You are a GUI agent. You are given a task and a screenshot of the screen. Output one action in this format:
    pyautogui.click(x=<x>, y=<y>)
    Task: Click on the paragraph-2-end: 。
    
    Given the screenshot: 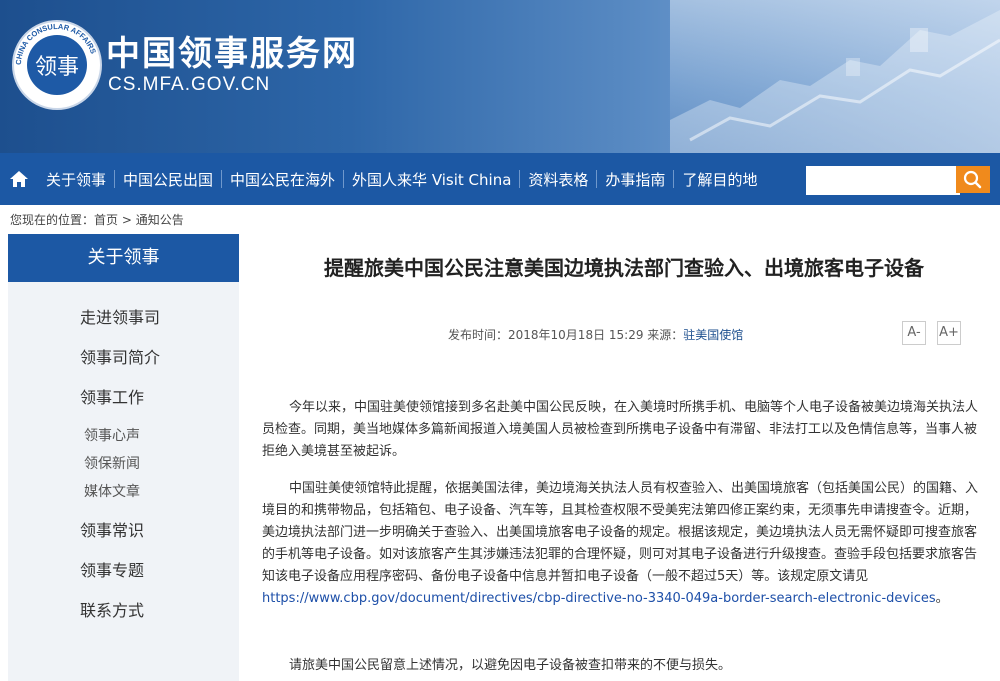 What is the action you would take?
    pyautogui.click(x=942, y=598)
    